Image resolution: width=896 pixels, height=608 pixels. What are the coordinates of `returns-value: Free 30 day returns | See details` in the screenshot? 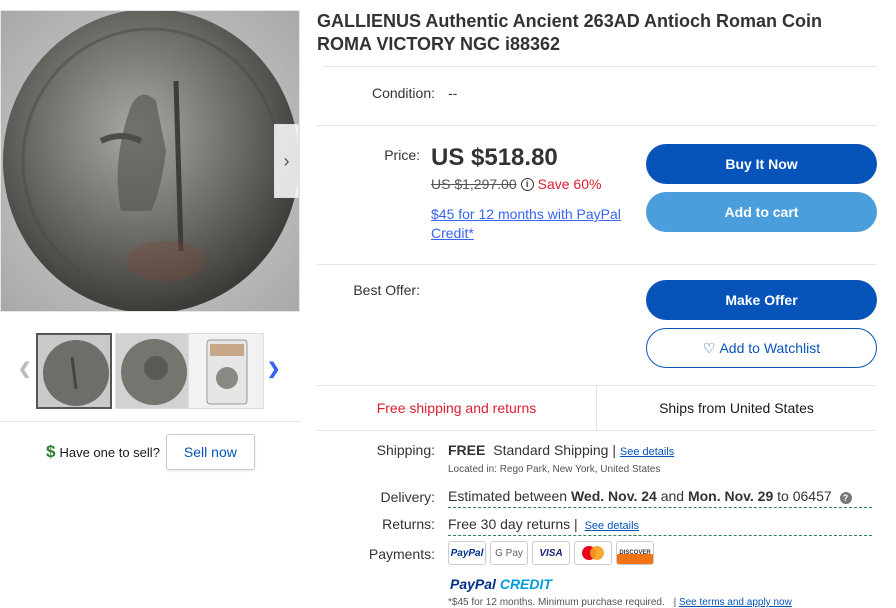 It's located at (660, 526).